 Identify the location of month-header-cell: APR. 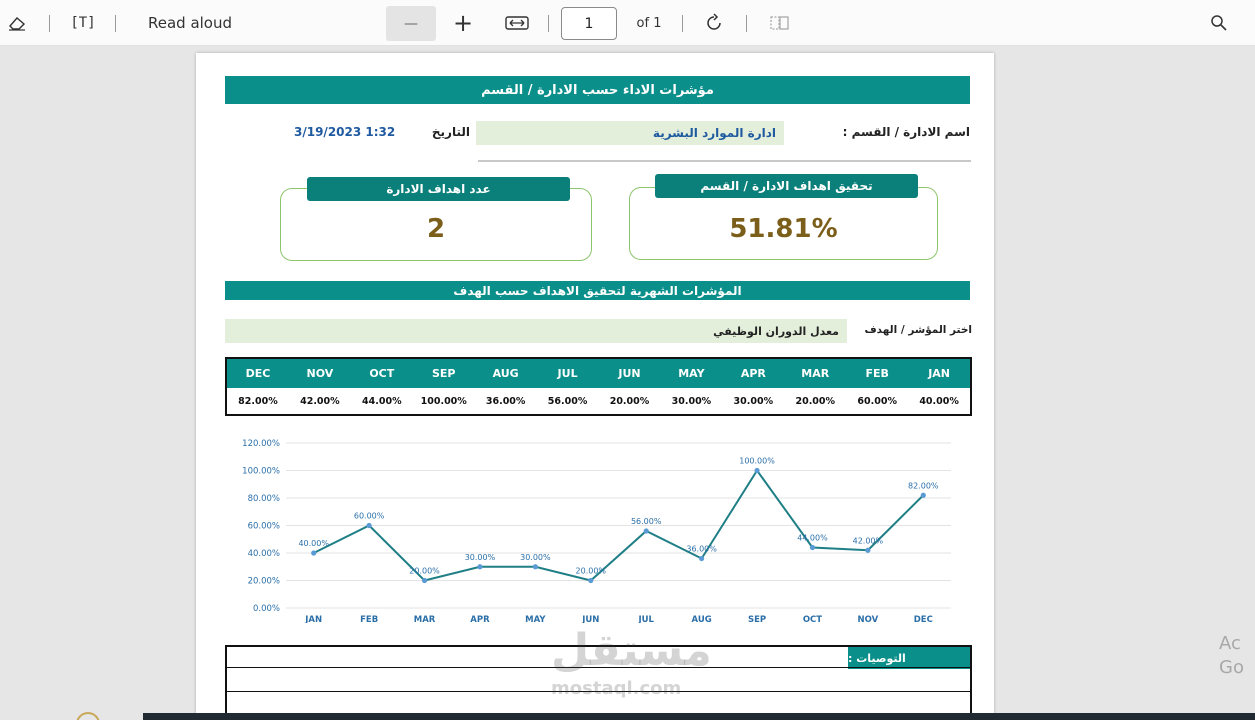
(753, 373).